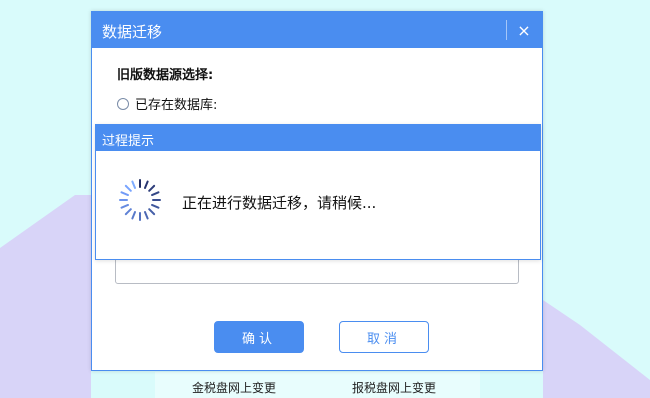 Image resolution: width=650 pixels, height=398 pixels. Describe the element at coordinates (165, 75) in the screenshot. I see `data-source-section-label: 旧版数据源选择:` at that location.